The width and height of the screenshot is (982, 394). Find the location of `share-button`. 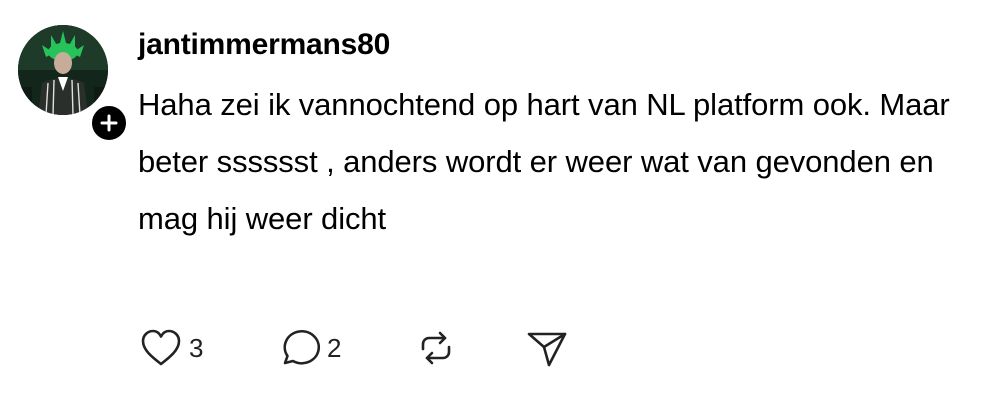

share-button is located at coordinates (547, 348).